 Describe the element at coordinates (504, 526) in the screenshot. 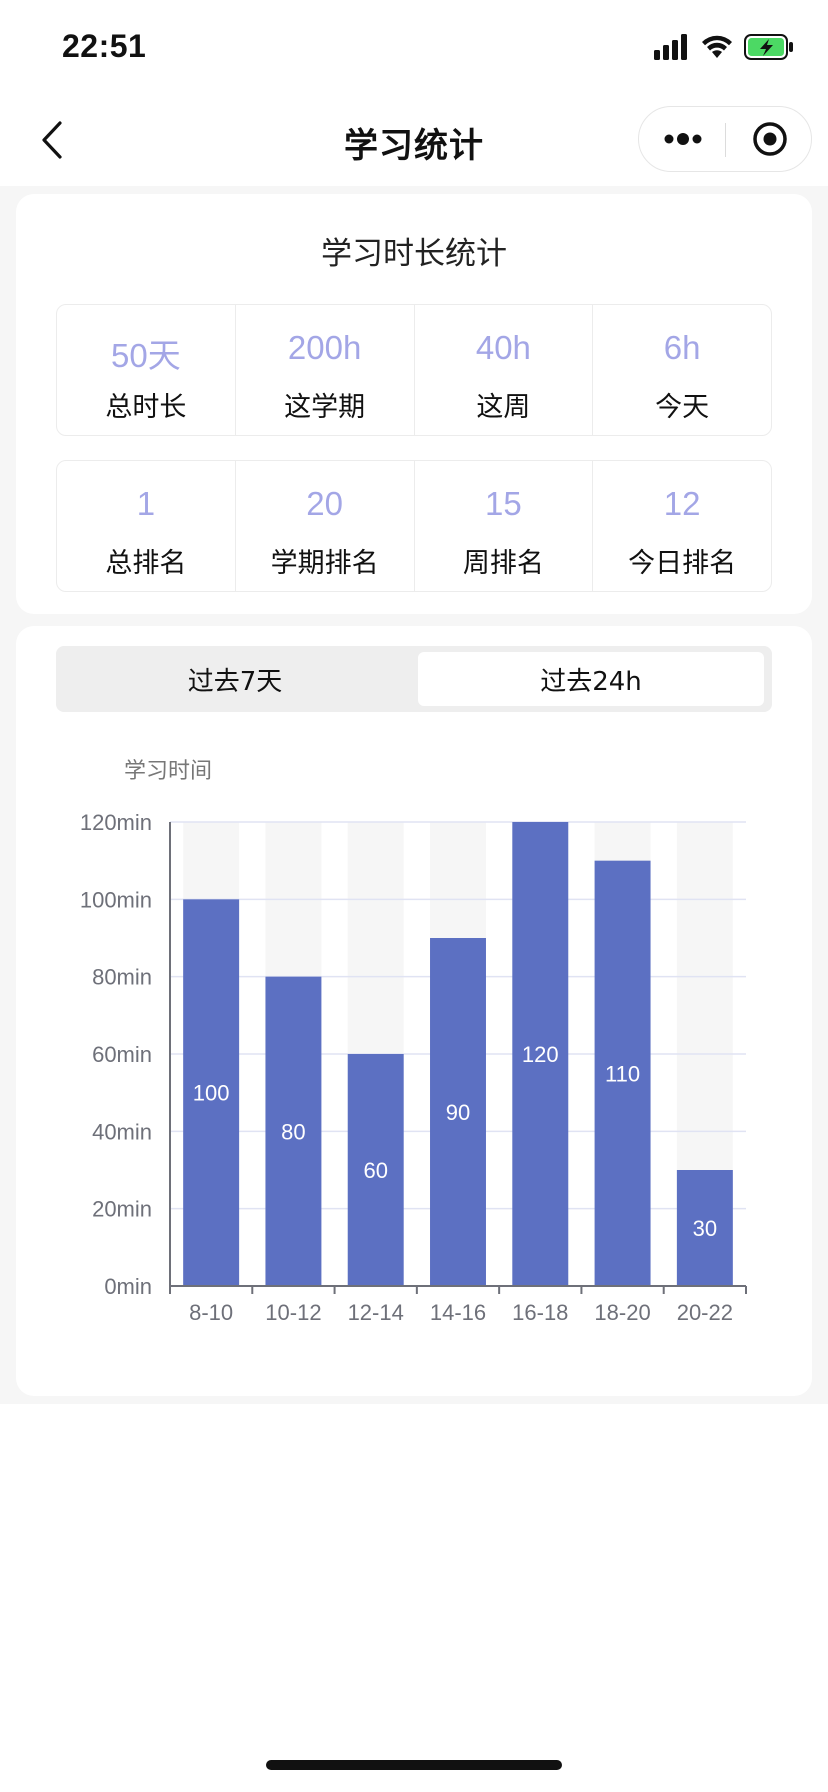

I see `stat-week-rank: 15 周排名` at that location.